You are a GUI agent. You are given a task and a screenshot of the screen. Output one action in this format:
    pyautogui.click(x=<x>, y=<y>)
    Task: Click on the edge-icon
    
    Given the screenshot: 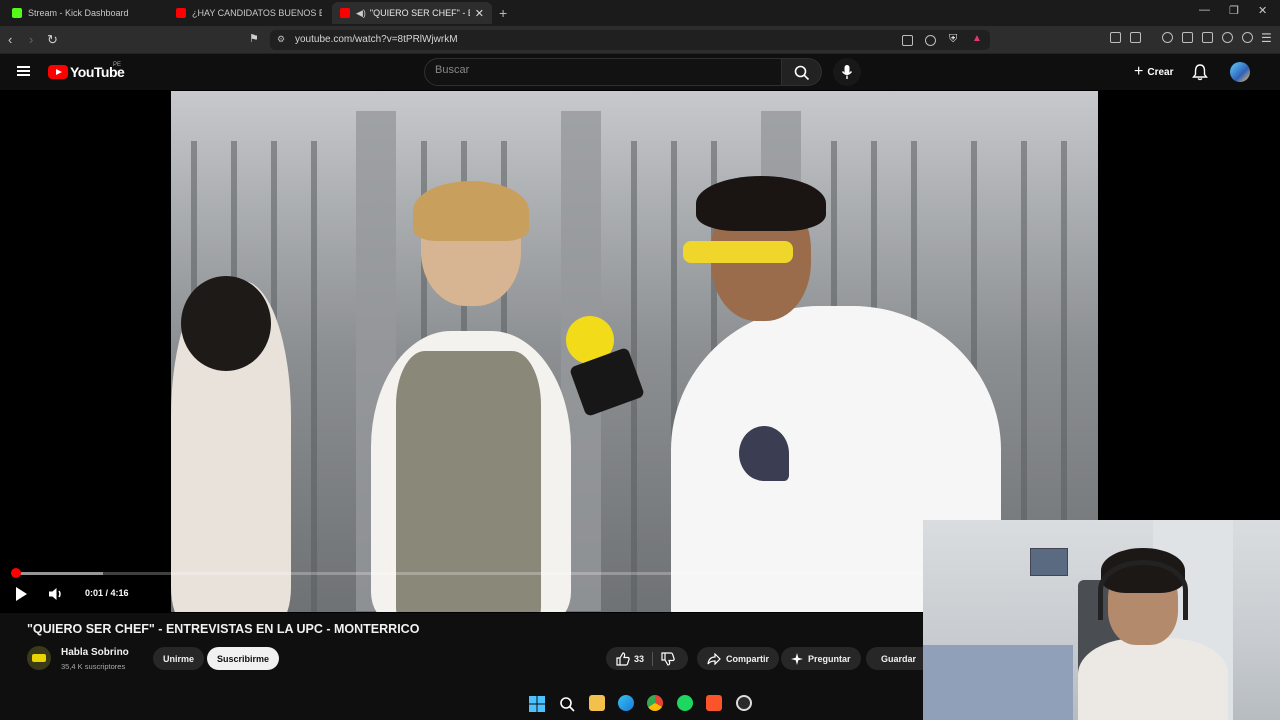 What is the action you would take?
    pyautogui.click(x=626, y=703)
    